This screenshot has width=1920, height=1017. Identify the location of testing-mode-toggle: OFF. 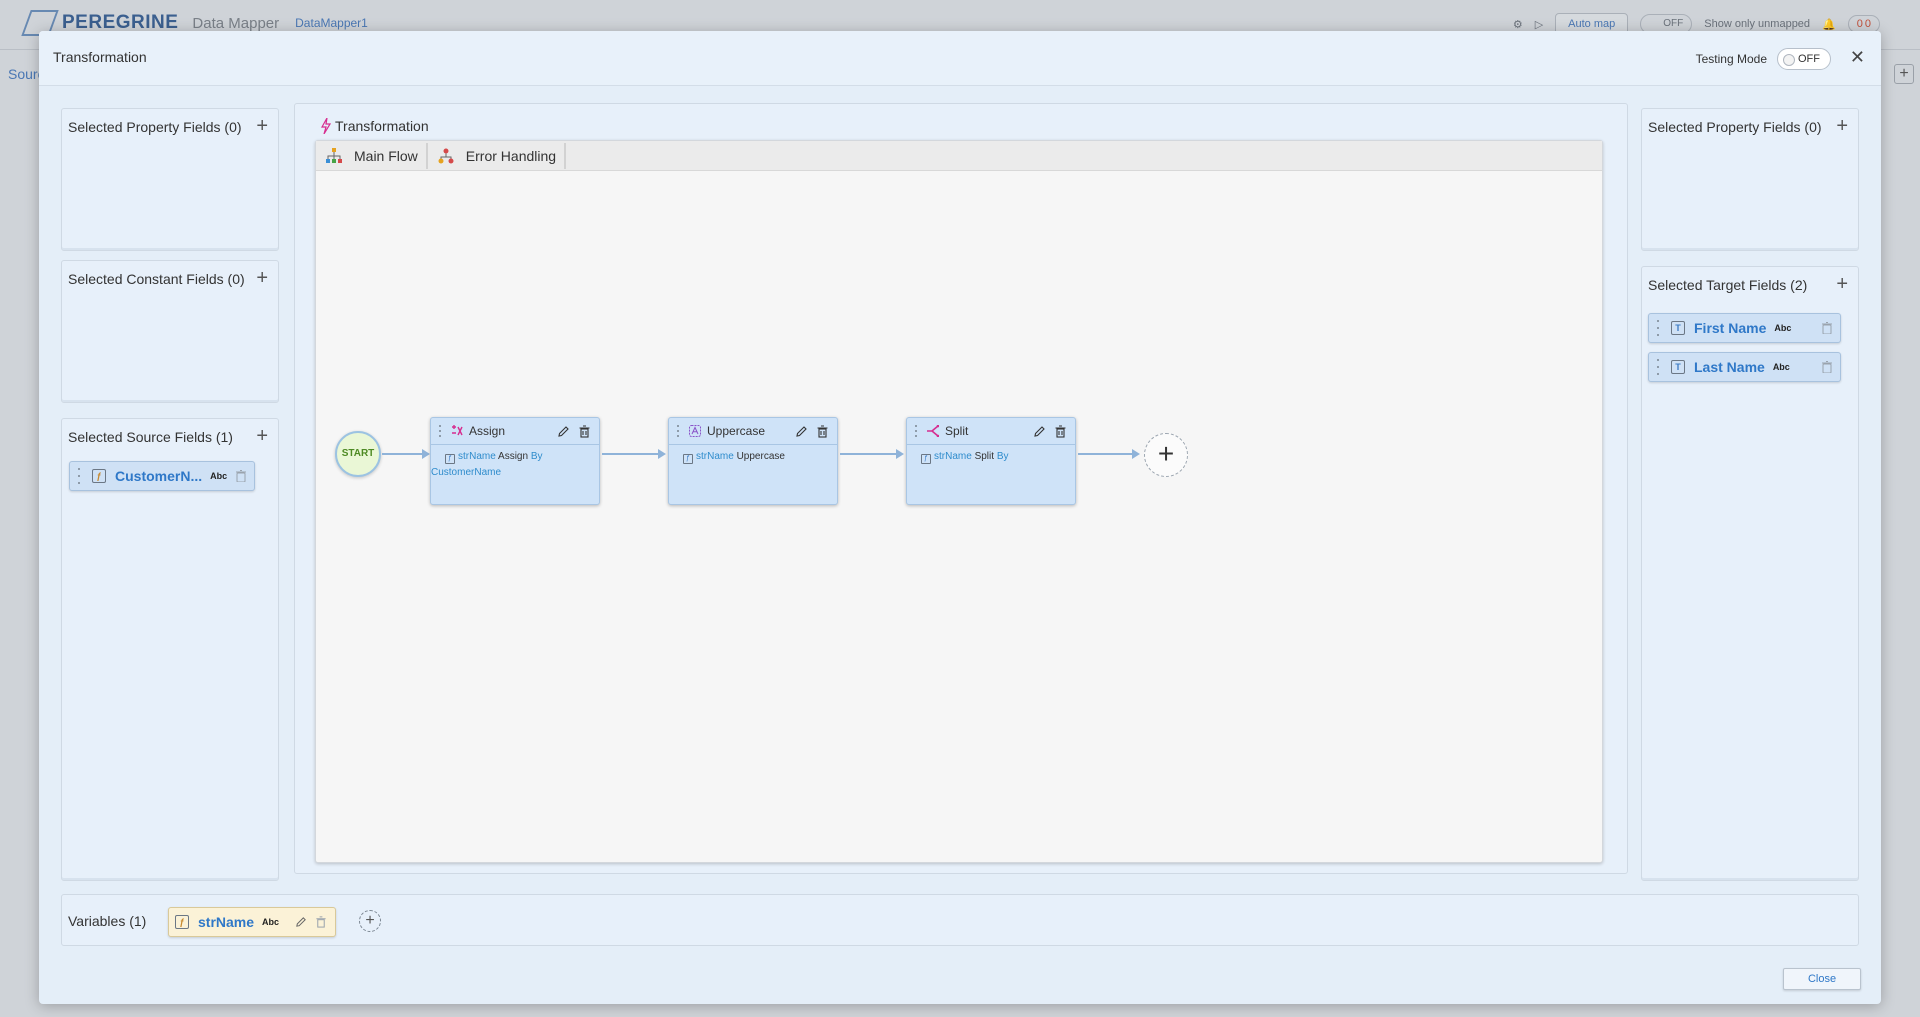
(1804, 59).